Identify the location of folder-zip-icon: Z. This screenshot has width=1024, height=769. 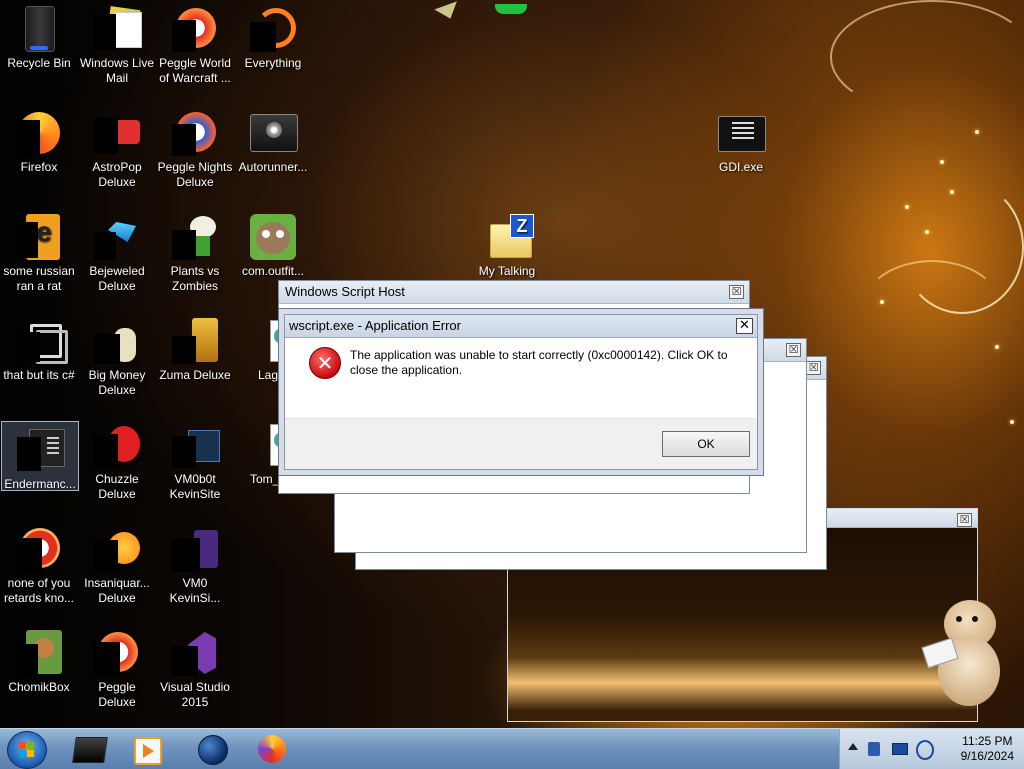
(509, 237).